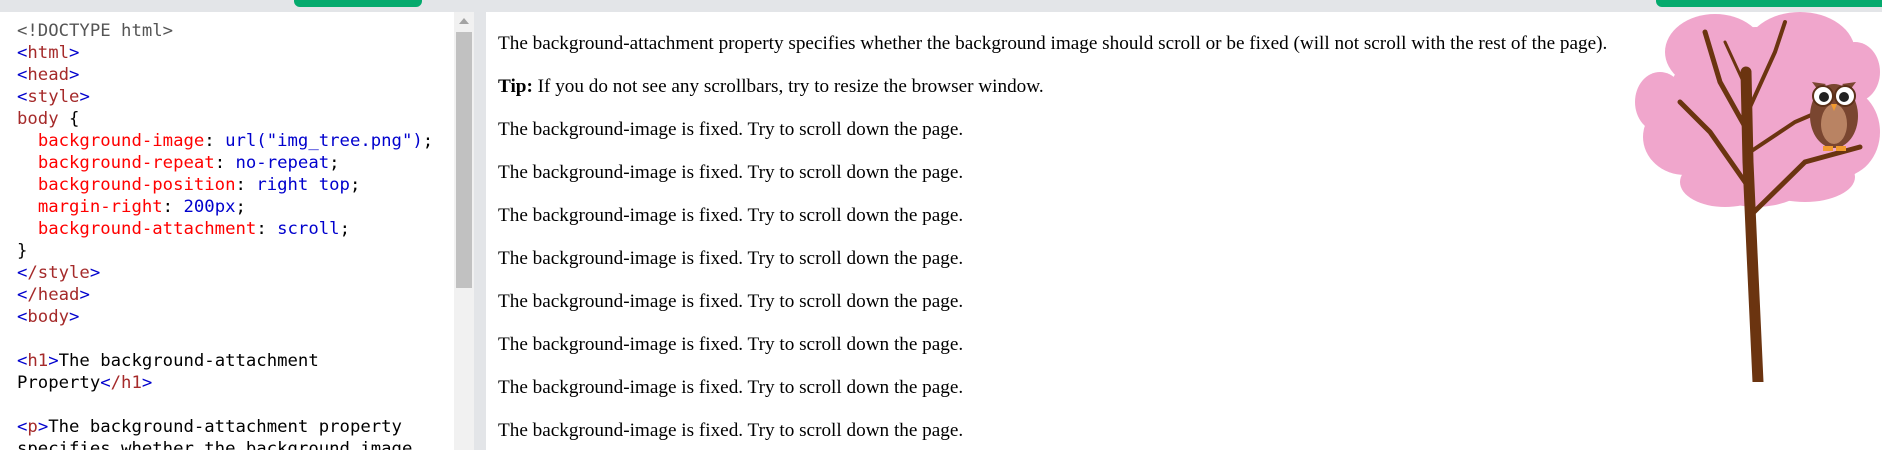 The height and width of the screenshot is (450, 1882). I want to click on code-prop: background-attachment, so click(147, 229).